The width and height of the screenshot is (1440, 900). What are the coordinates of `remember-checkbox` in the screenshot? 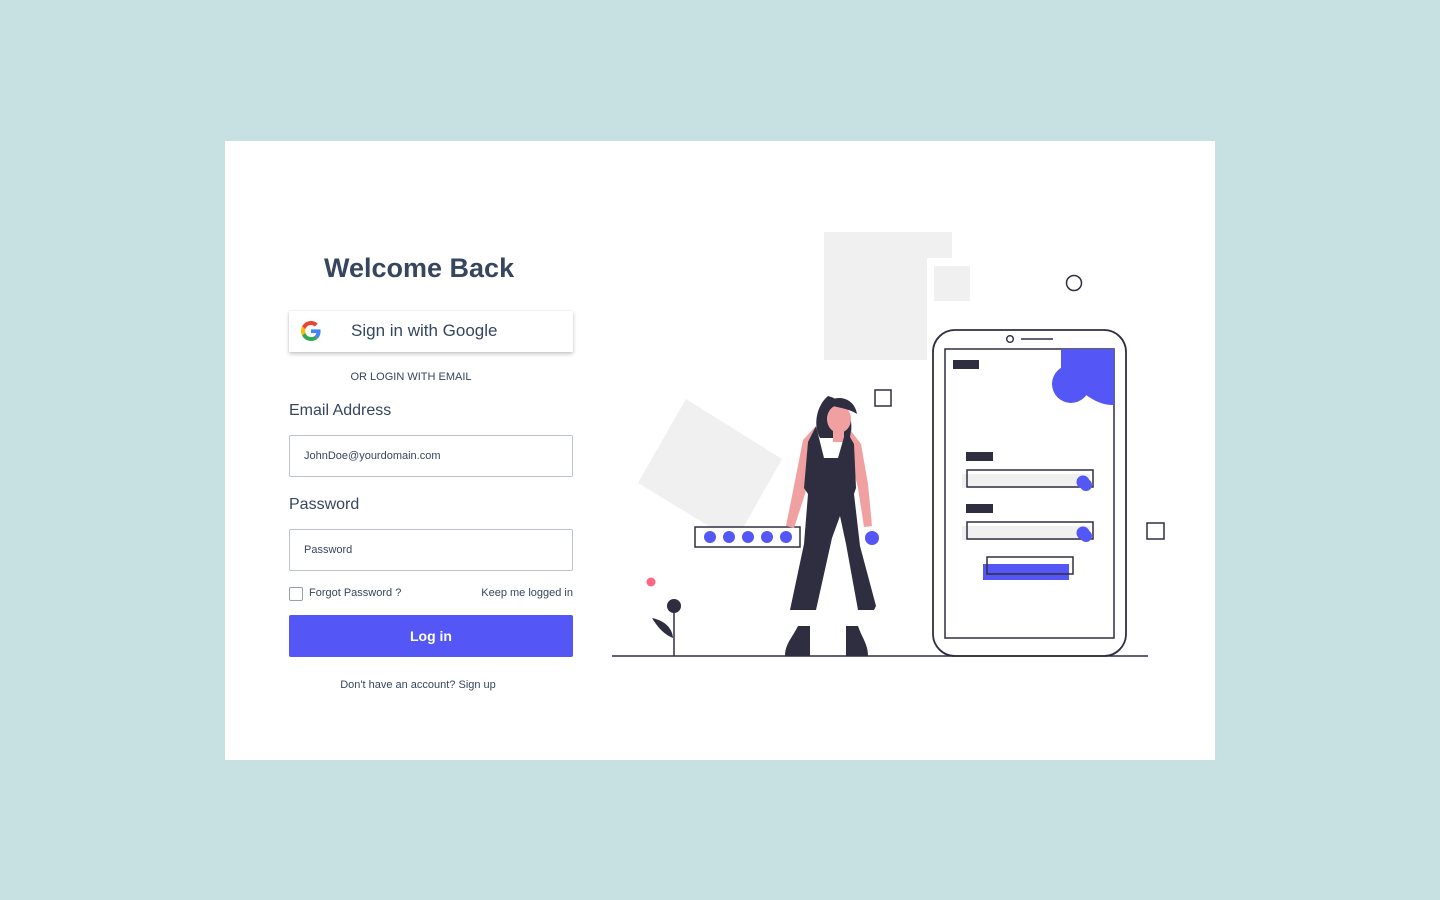 It's located at (296, 594).